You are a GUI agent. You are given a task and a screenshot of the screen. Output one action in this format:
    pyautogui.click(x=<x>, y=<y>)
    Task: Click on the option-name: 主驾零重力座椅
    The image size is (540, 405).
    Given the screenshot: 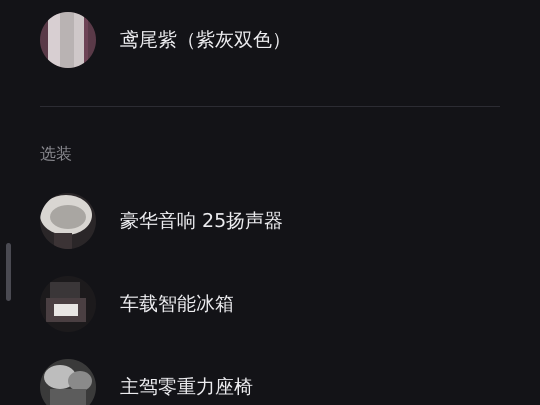 What is the action you would take?
    pyautogui.click(x=186, y=387)
    